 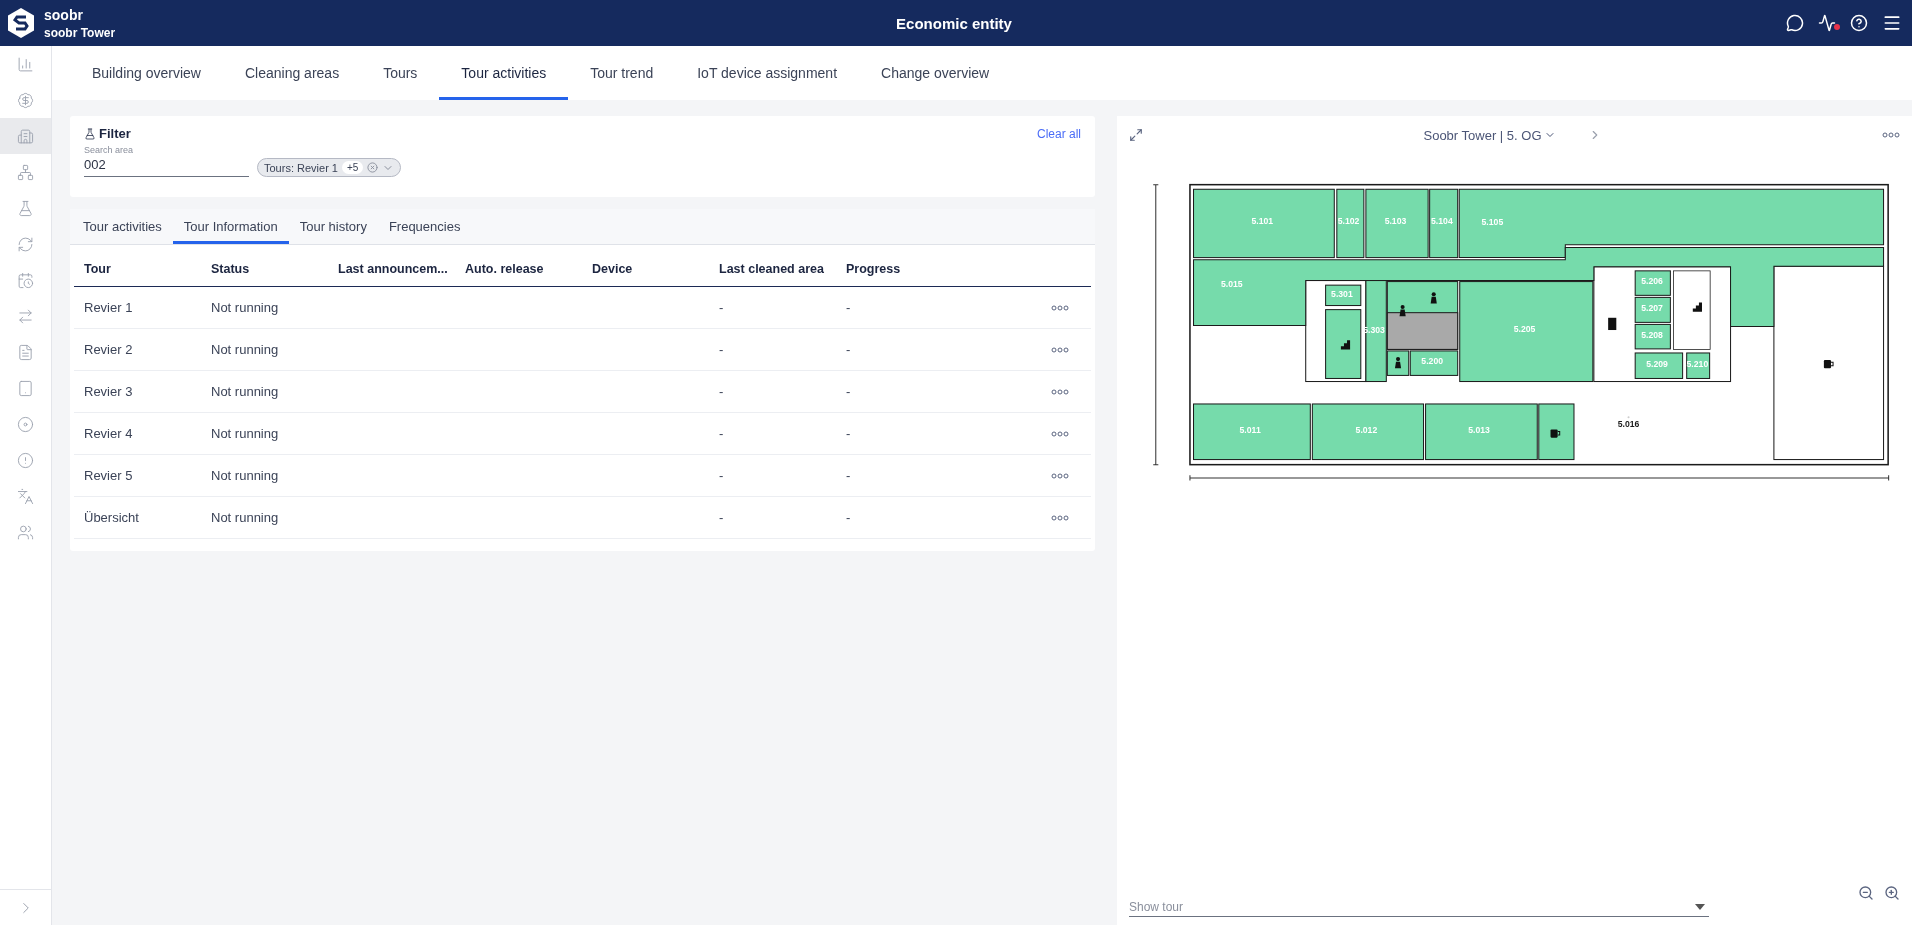 I want to click on nav-tab: IoT device assignment, so click(x=767, y=73).